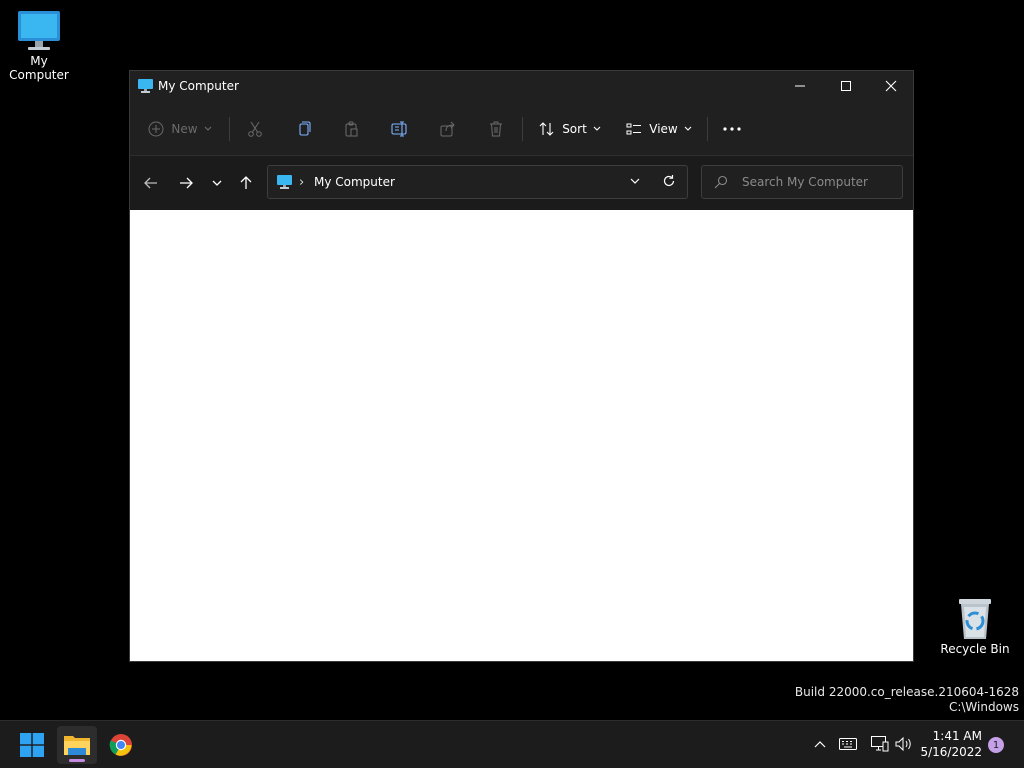  I want to click on copy-icon, so click(305, 128).